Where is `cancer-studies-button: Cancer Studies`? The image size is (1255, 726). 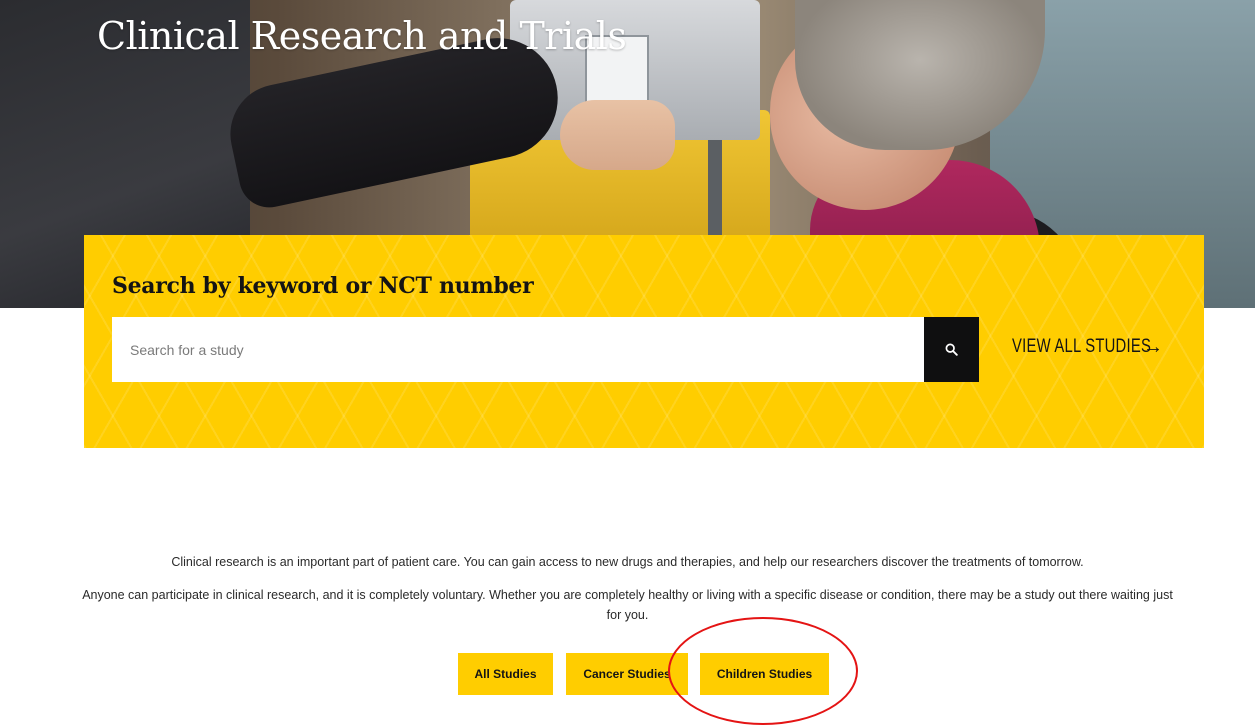 cancer-studies-button: Cancer Studies is located at coordinates (627, 674).